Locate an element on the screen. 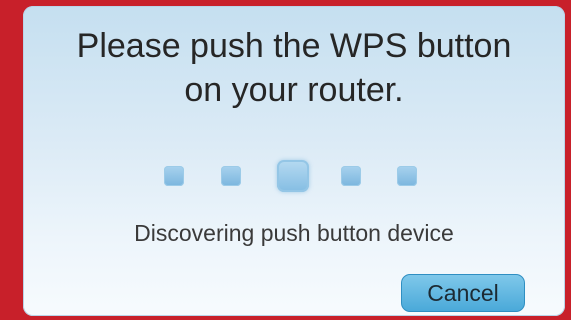  status-text: Discovering push button device is located at coordinates (294, 233).